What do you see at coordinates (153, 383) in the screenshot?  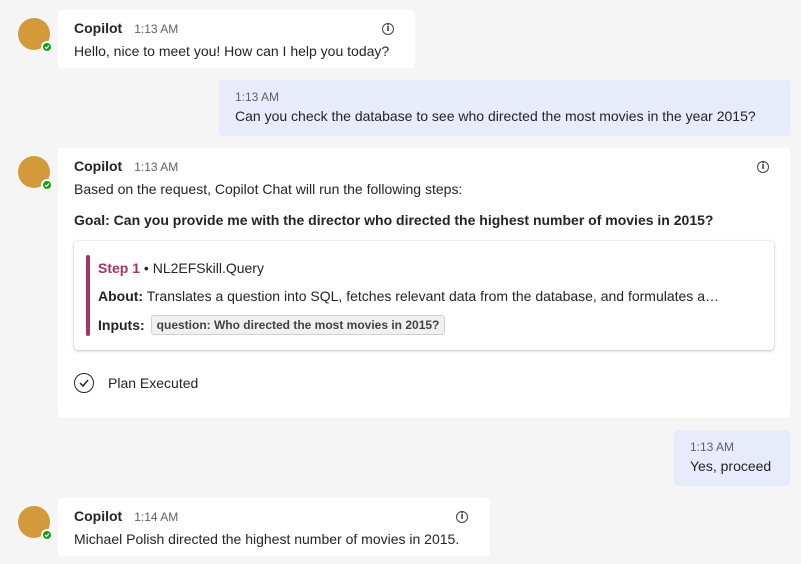 I see `plan-status-text: Plan Executed` at bounding box center [153, 383].